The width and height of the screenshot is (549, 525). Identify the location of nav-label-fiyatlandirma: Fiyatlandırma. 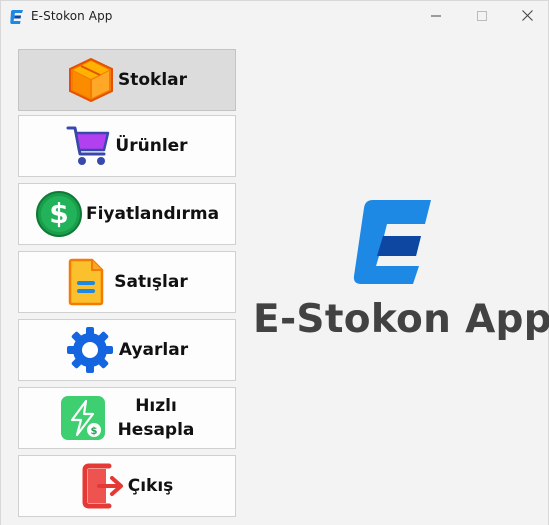
(152, 214).